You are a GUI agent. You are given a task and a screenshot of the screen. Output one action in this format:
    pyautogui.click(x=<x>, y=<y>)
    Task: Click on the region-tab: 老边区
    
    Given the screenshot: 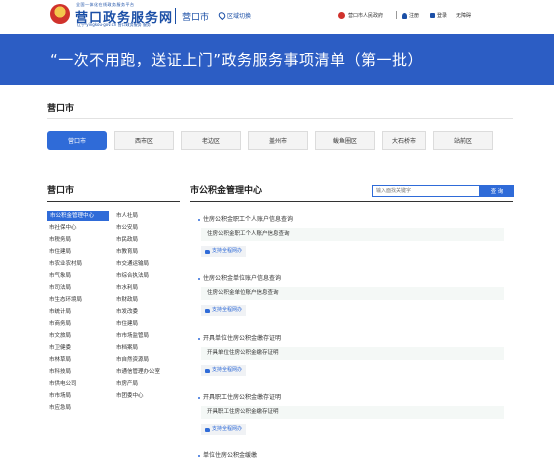 What is the action you would take?
    pyautogui.click(x=211, y=140)
    